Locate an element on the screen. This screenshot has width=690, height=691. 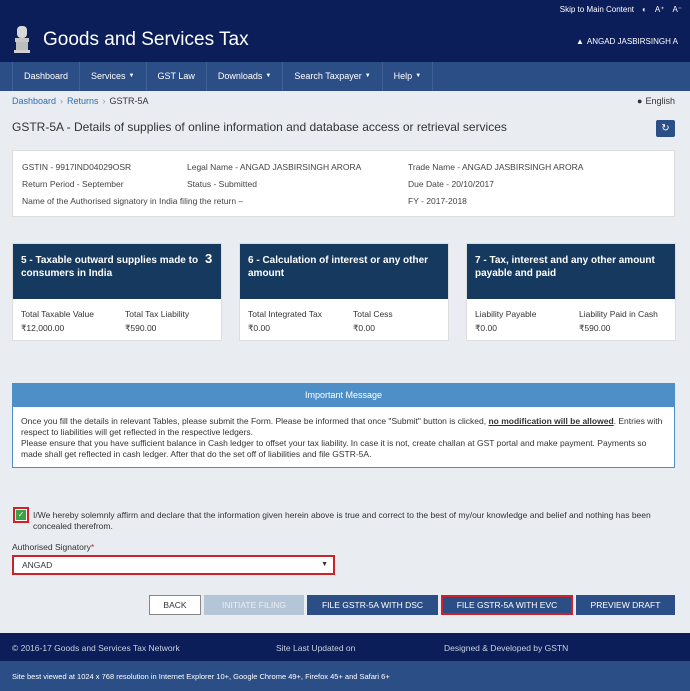
nav-help: Help ▼ is located at coordinates (408, 76).